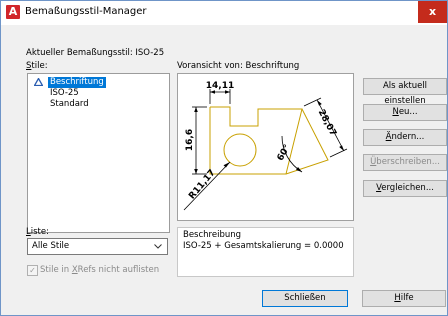  I want to click on xref-checkbox: ✓, so click(32, 270).